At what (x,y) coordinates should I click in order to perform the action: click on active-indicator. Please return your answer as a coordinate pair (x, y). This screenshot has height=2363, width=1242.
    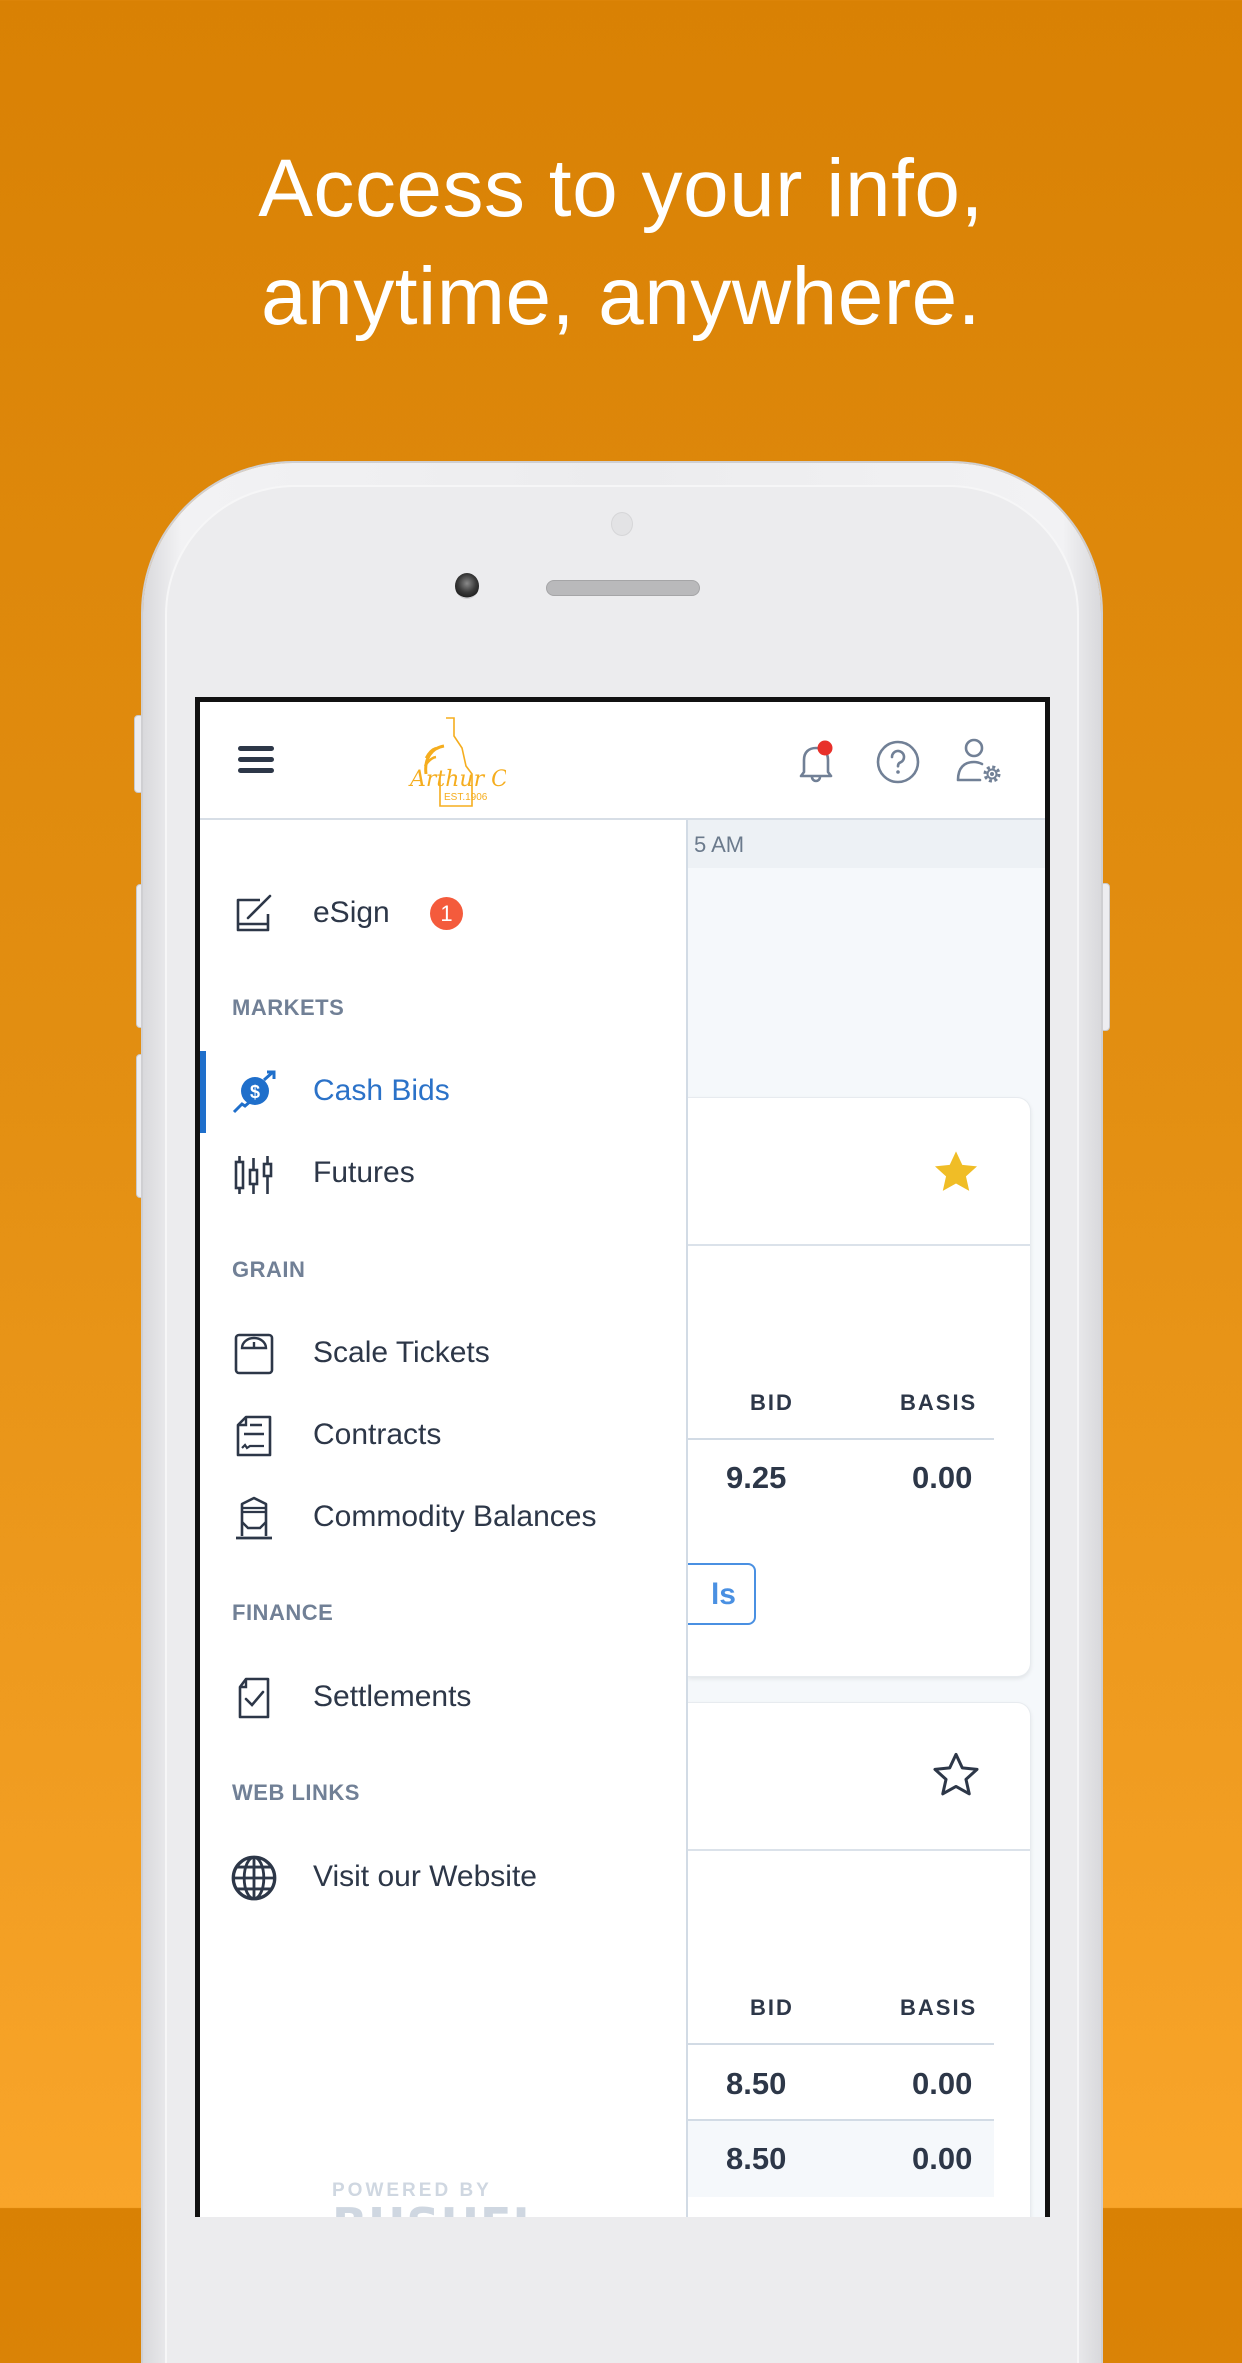
    Looking at the image, I should click on (203, 1092).